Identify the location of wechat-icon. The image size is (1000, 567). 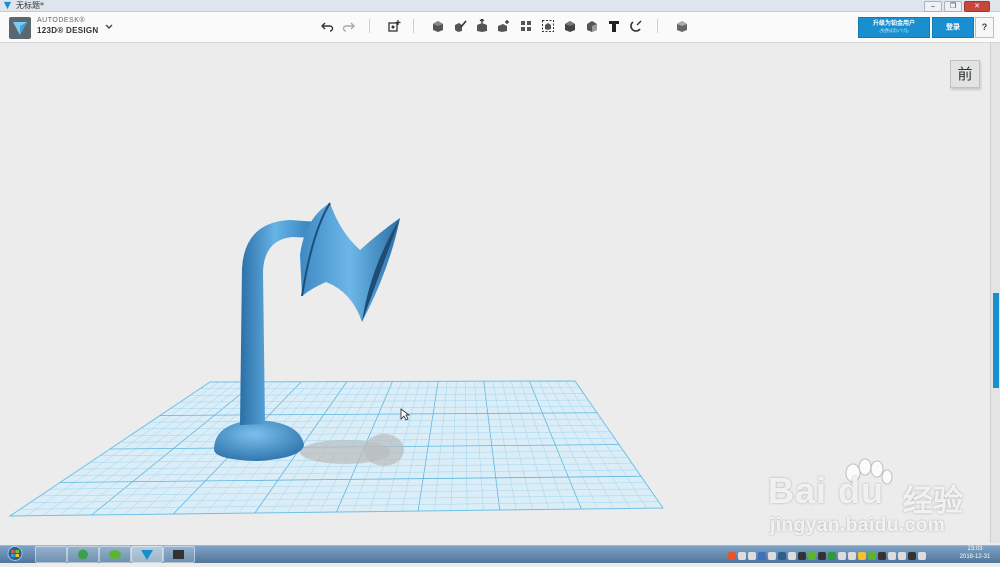
(115, 554).